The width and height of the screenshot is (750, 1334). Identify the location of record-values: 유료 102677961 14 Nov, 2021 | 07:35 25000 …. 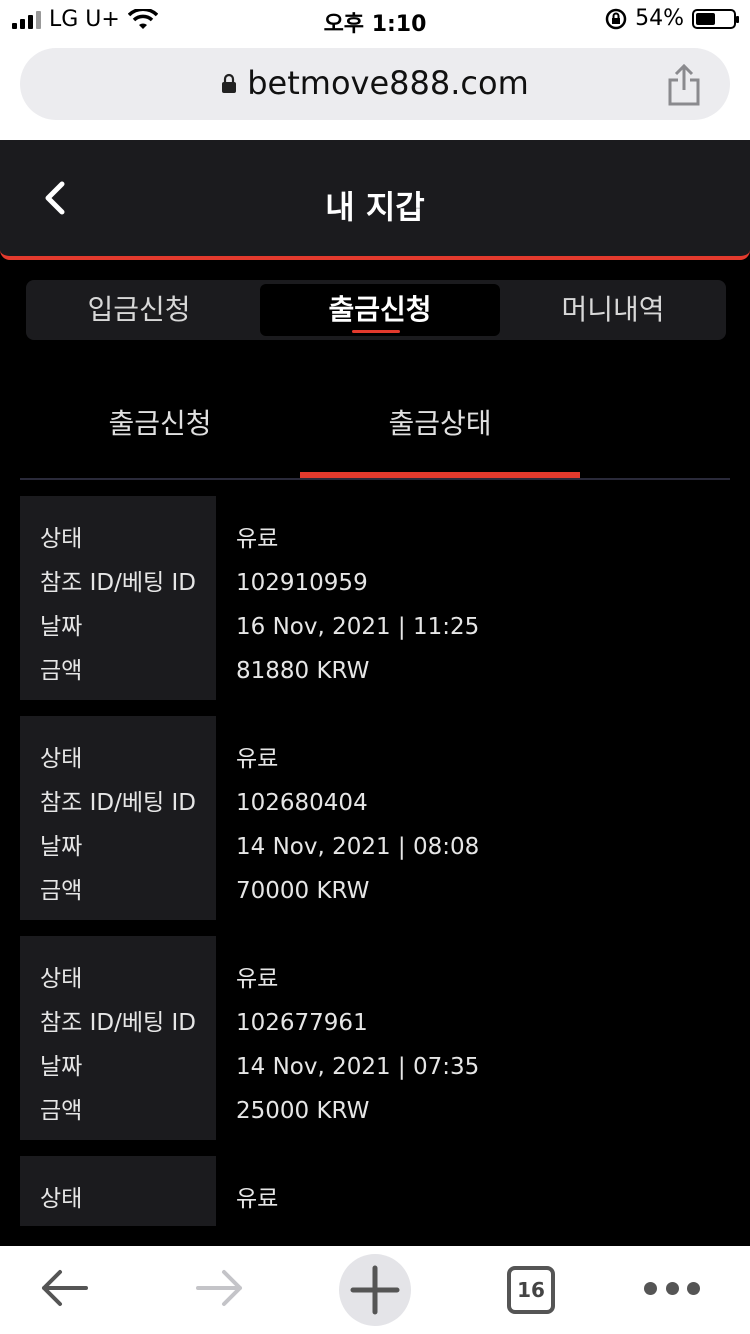
(357, 1037).